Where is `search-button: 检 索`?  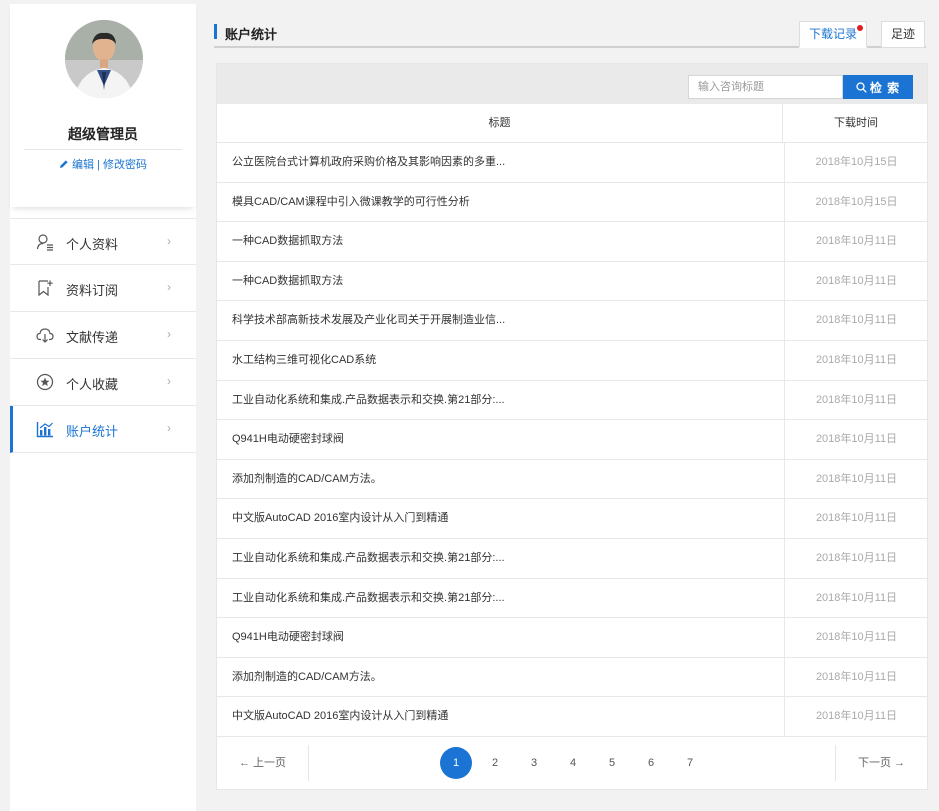
search-button: 检 索 is located at coordinates (878, 87).